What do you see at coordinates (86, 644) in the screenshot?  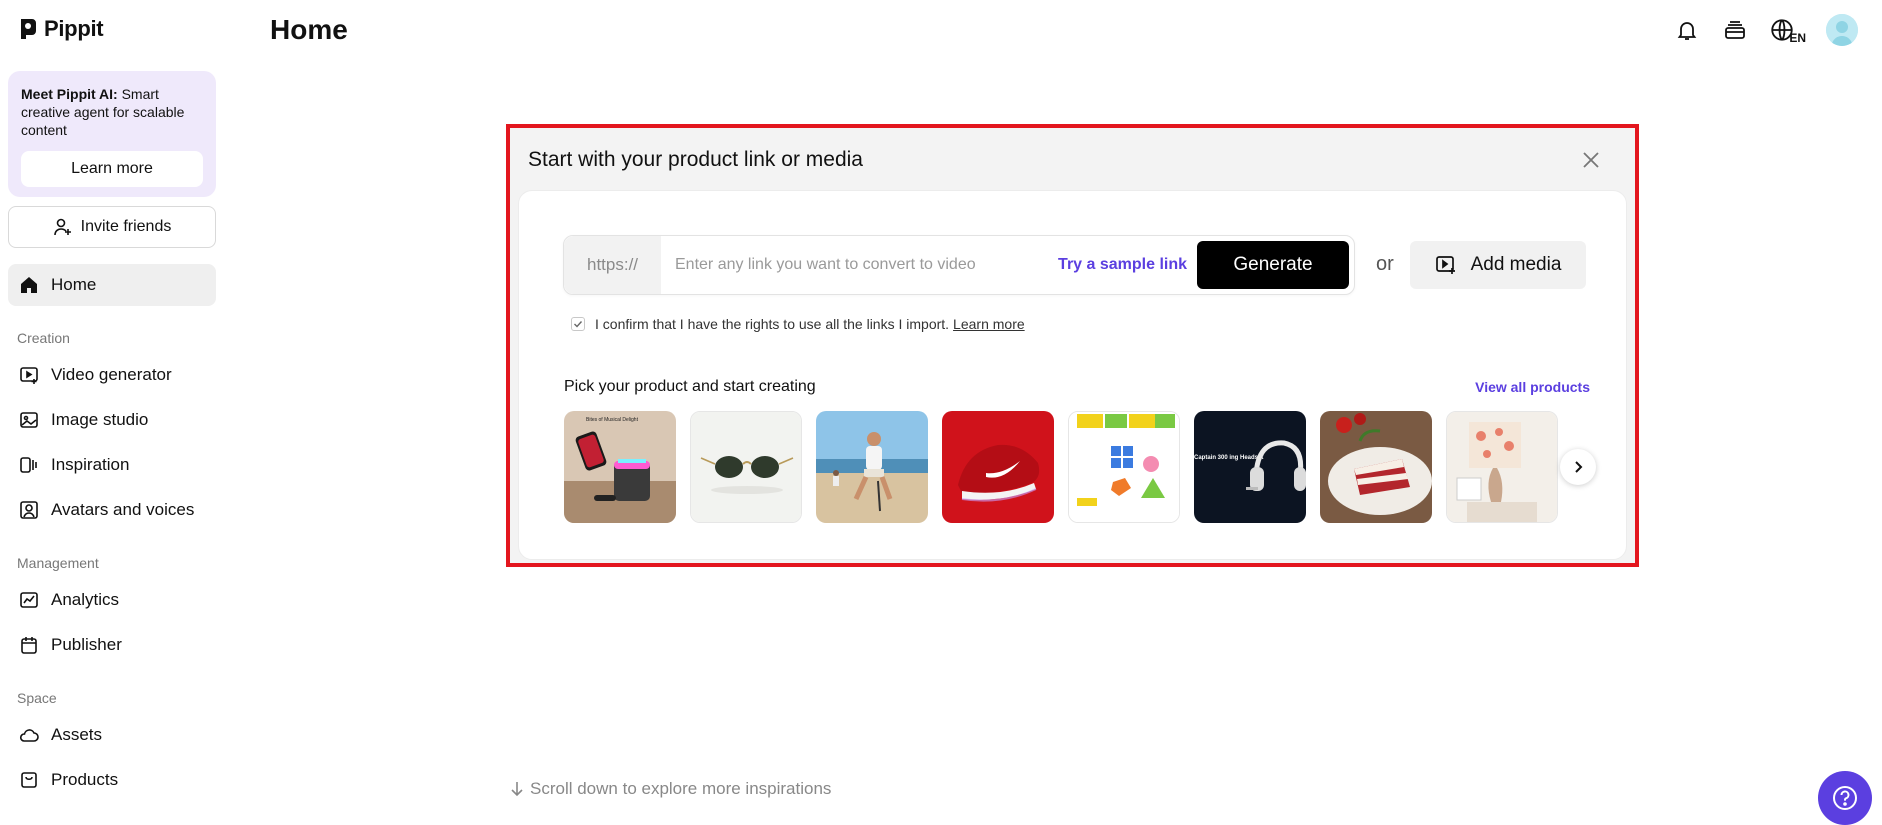 I see `sidebar-item-label: Publisher` at bounding box center [86, 644].